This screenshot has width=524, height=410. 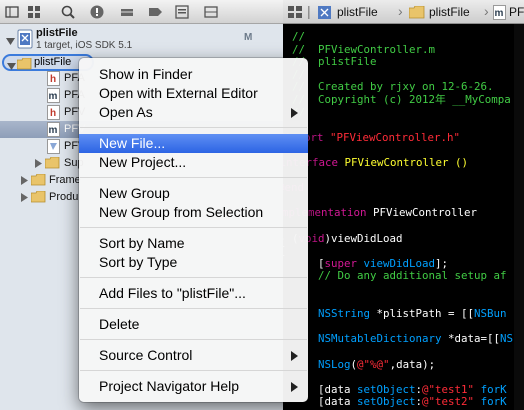 What do you see at coordinates (193, 386) in the screenshot?
I see `menu-item-project-navigator-help: Project Navigator Help` at bounding box center [193, 386].